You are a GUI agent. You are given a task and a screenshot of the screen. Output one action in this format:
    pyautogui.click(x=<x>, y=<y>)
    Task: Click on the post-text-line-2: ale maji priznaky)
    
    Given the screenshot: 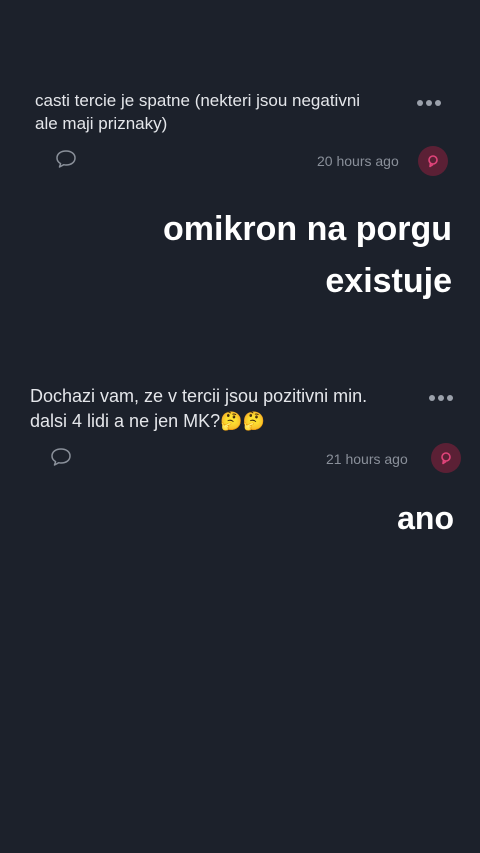 What is the action you would take?
    pyautogui.click(x=101, y=123)
    